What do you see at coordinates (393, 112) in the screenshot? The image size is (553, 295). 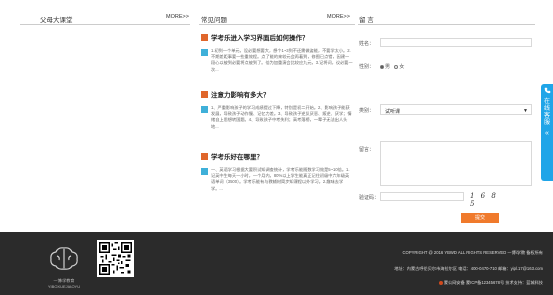 I see `category-selected-value: 试听课` at bounding box center [393, 112].